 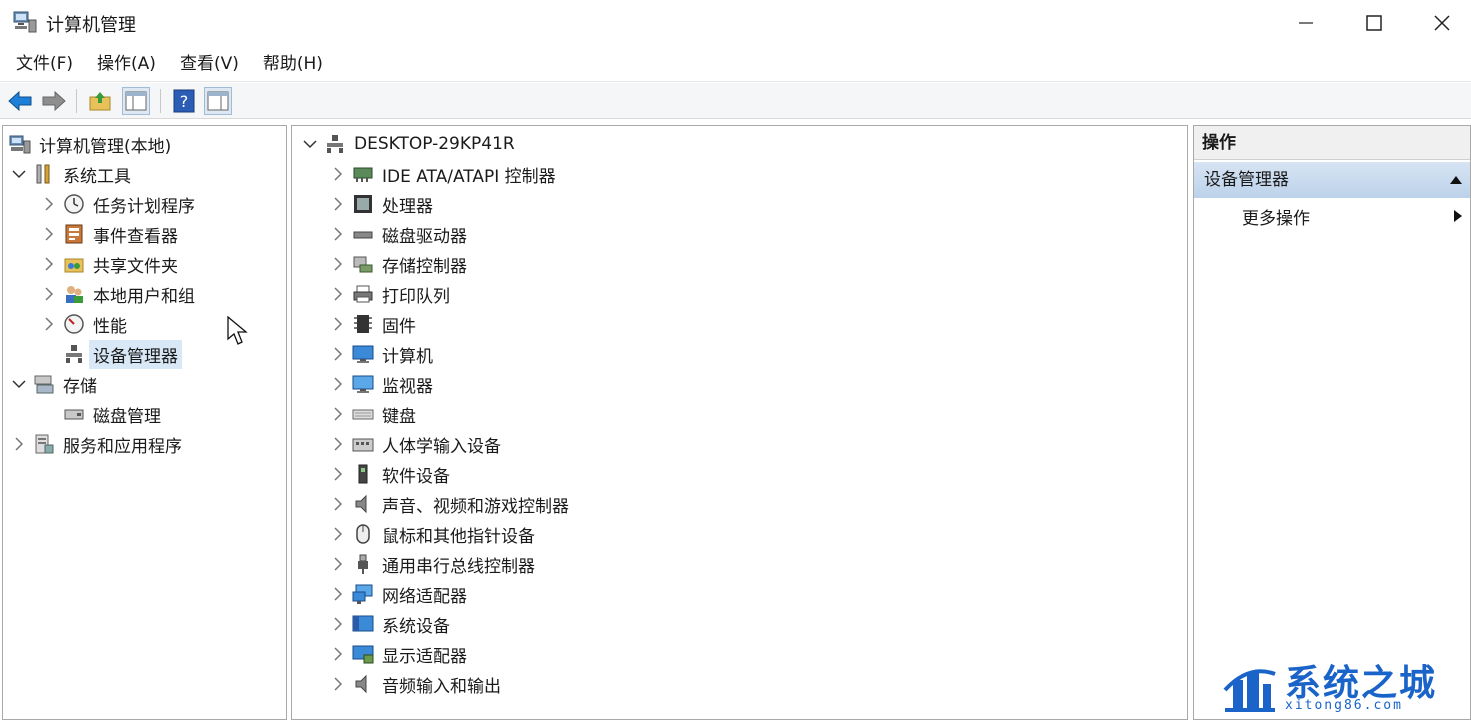 What do you see at coordinates (54, 384) in the screenshot?
I see `tree-storage: 存储` at bounding box center [54, 384].